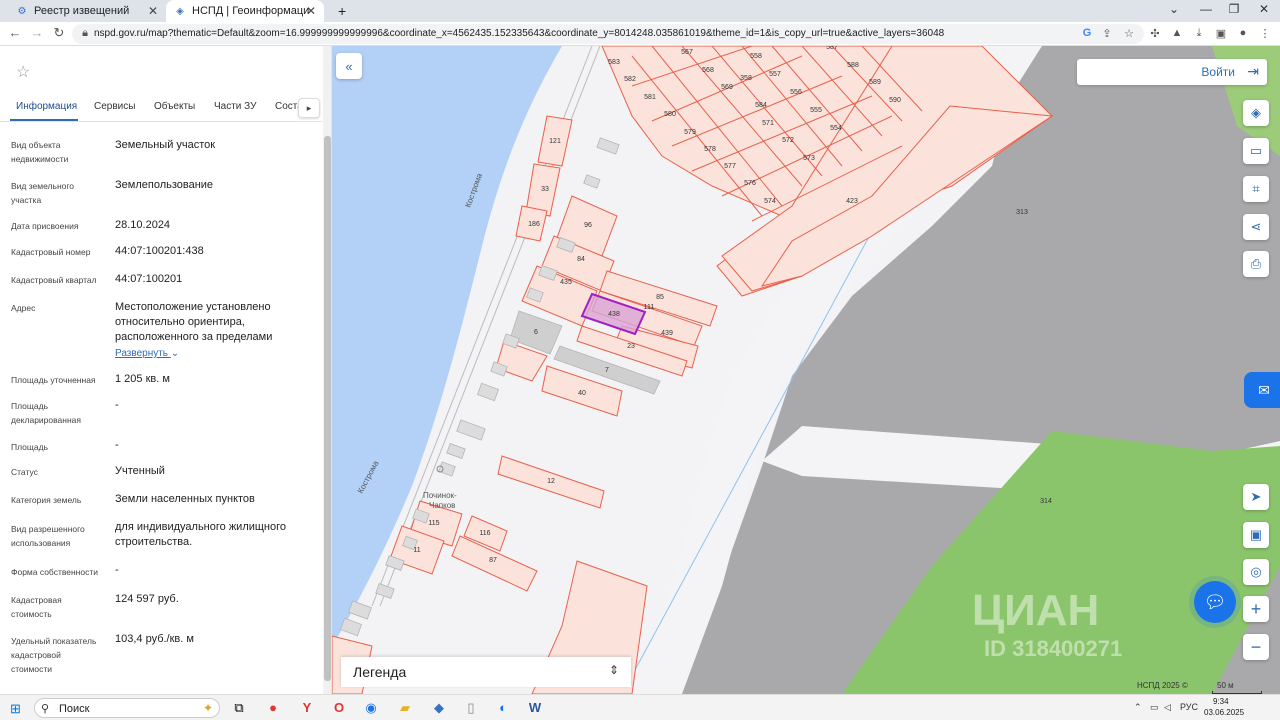 This screenshot has width=1280, height=720. What do you see at coordinates (535, 708) in the screenshot?
I see `word-icon: W` at bounding box center [535, 708].